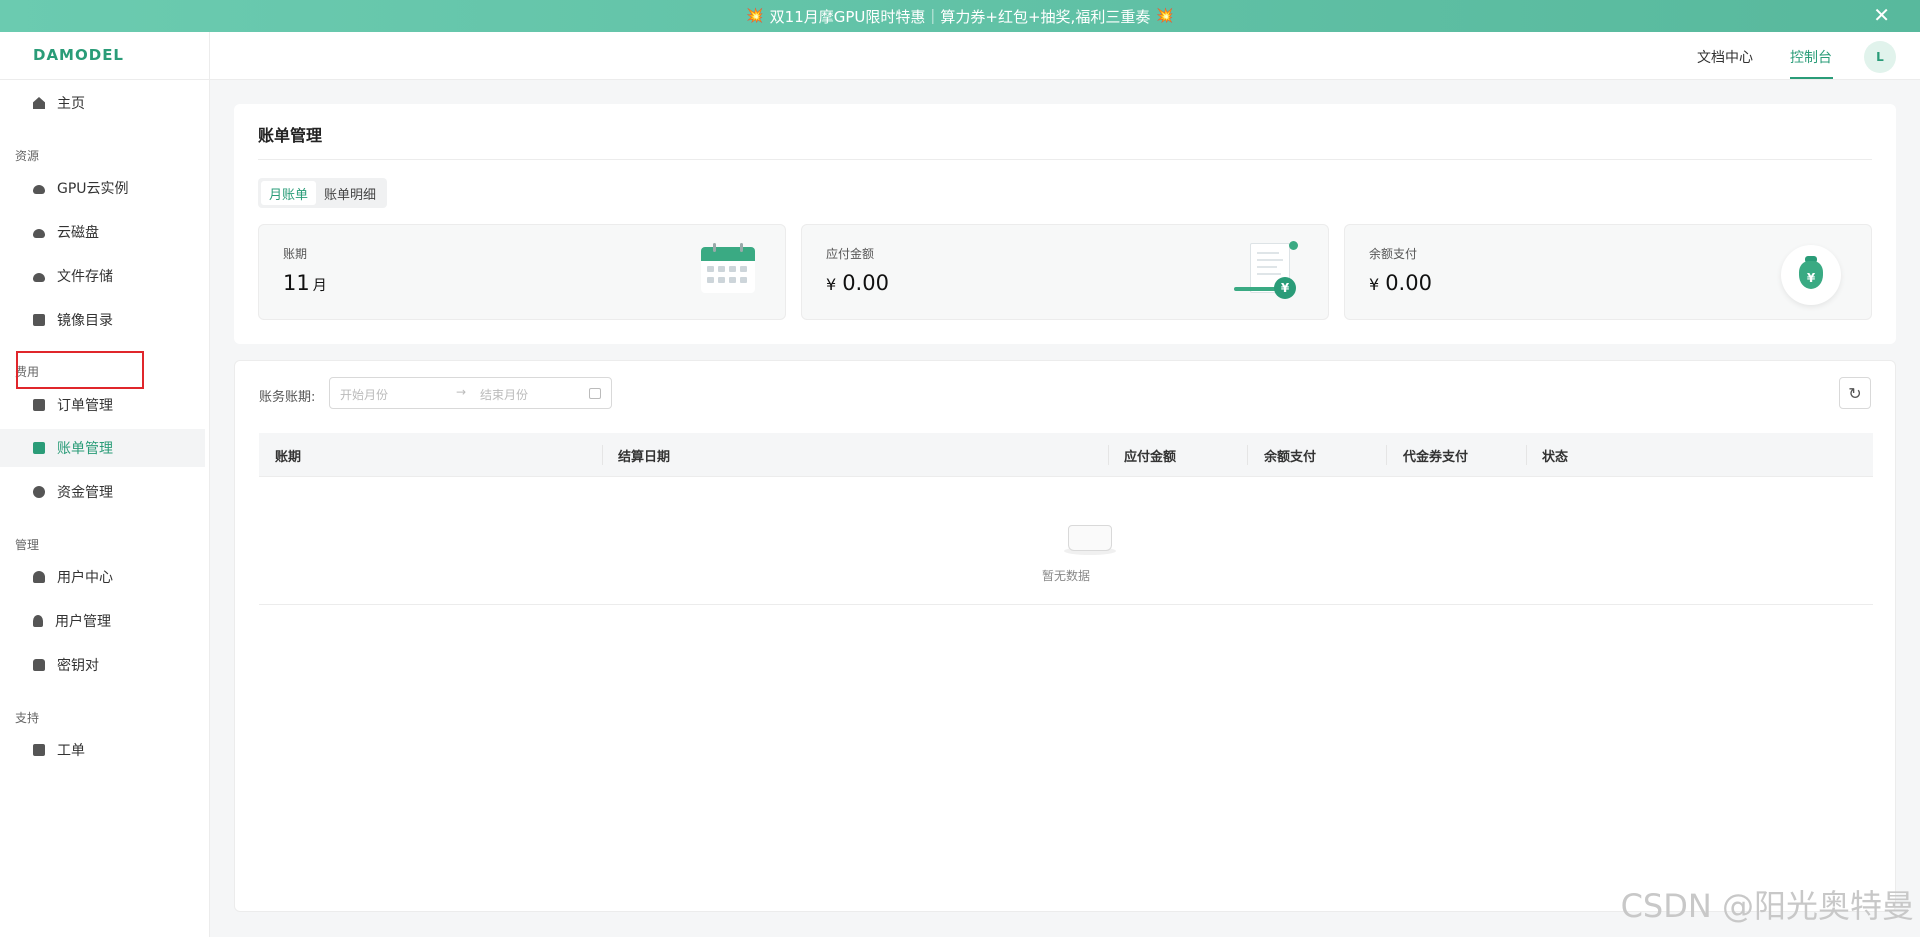  I want to click on sidebar-item-label: 密钥对, so click(78, 666).